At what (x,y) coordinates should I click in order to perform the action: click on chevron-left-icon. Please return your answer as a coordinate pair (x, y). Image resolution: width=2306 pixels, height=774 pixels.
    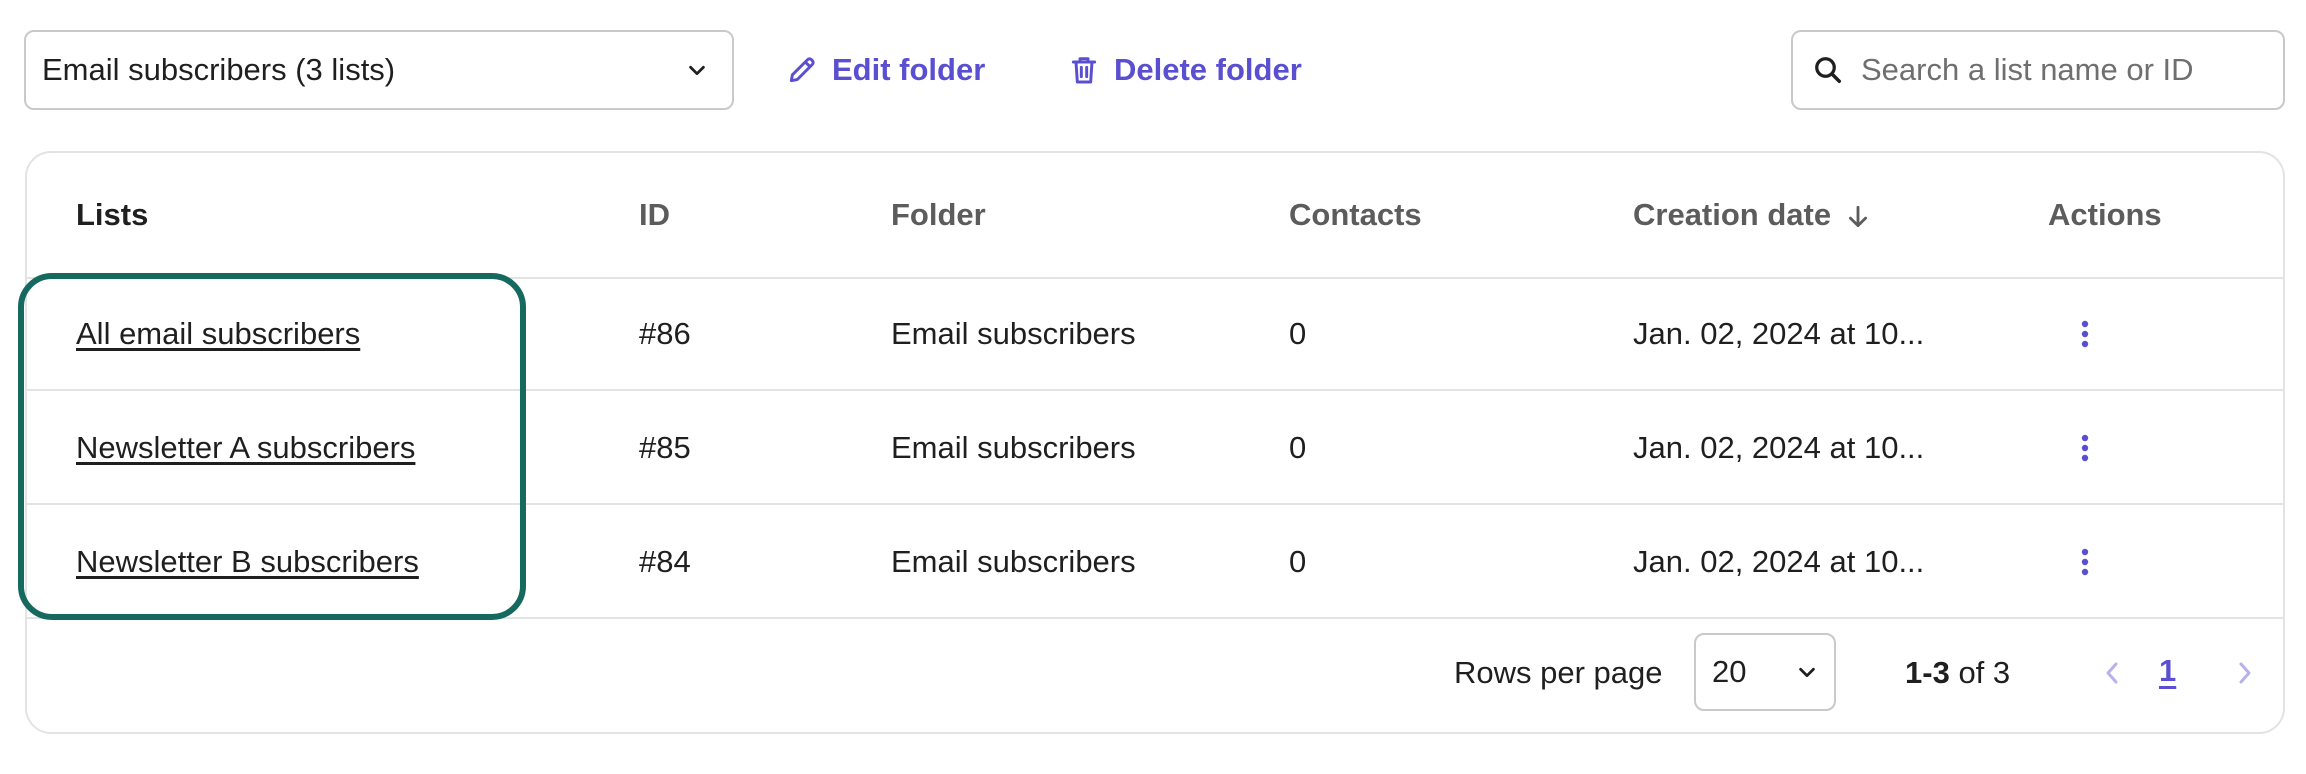
    Looking at the image, I should click on (2112, 673).